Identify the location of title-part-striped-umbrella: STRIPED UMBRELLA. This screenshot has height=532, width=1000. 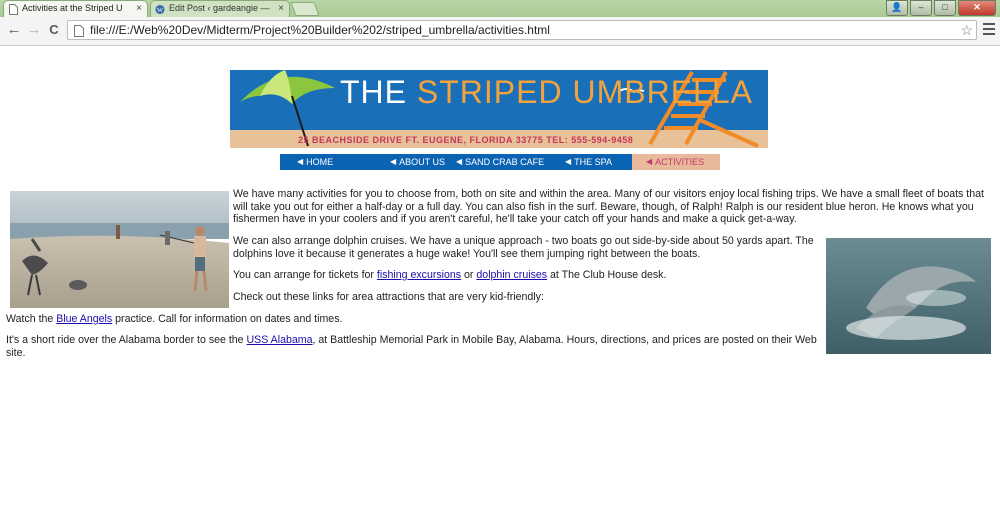
(584, 92).